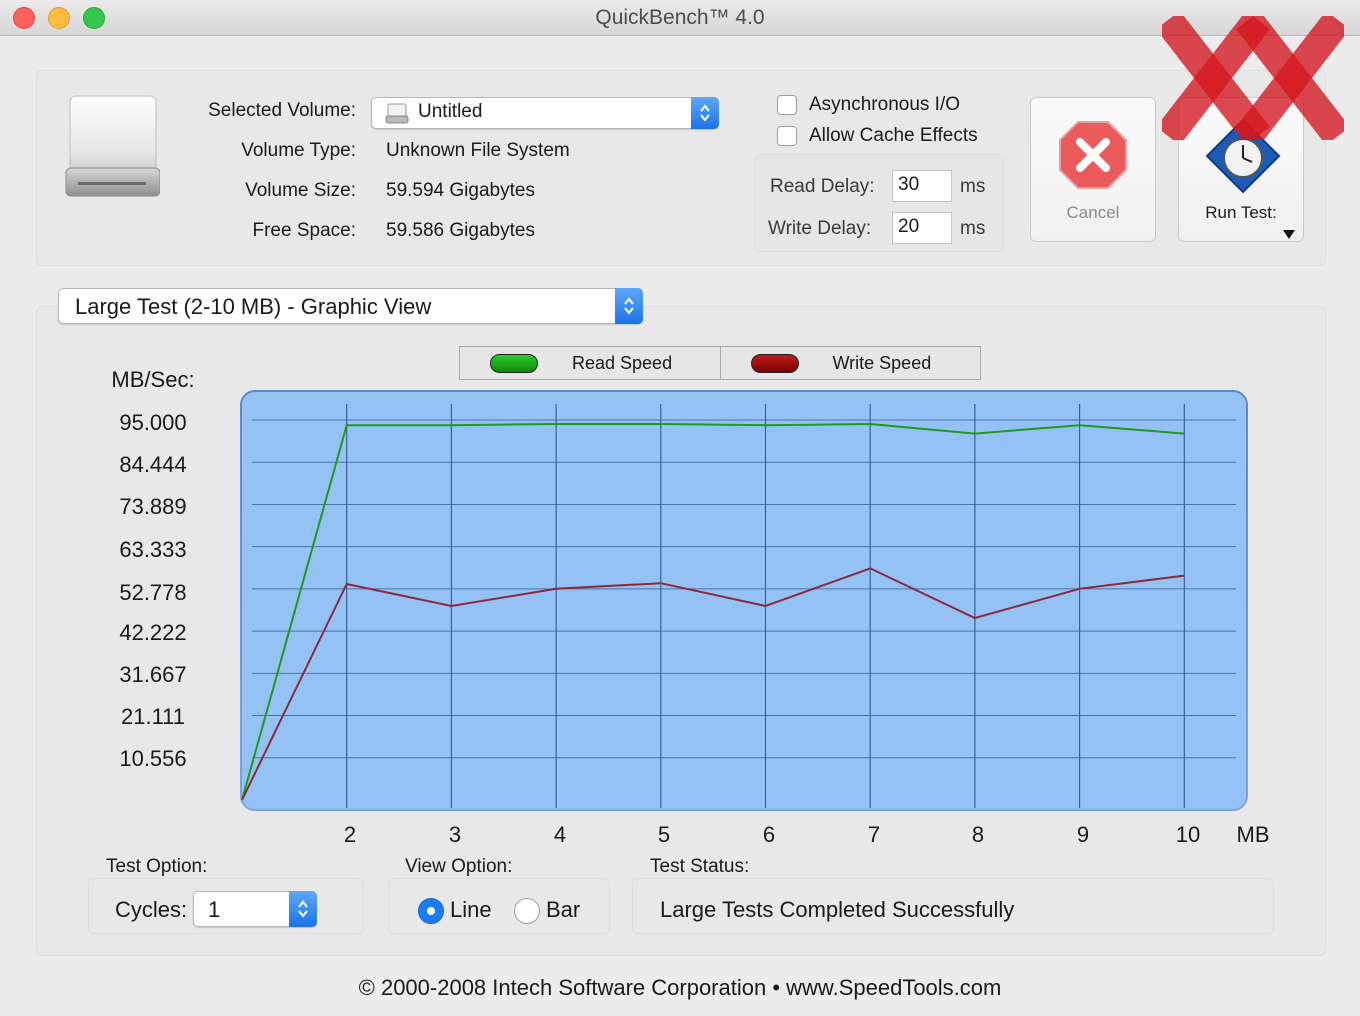 This screenshot has width=1360, height=1016. Describe the element at coordinates (1093, 155) in the screenshot. I see `stop-icon` at that location.